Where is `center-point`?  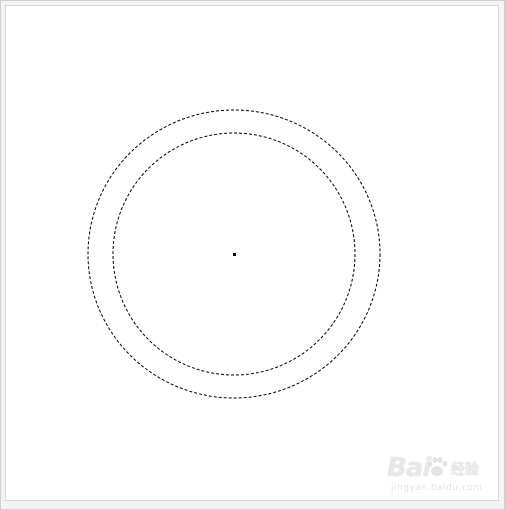
center-point is located at coordinates (234, 254).